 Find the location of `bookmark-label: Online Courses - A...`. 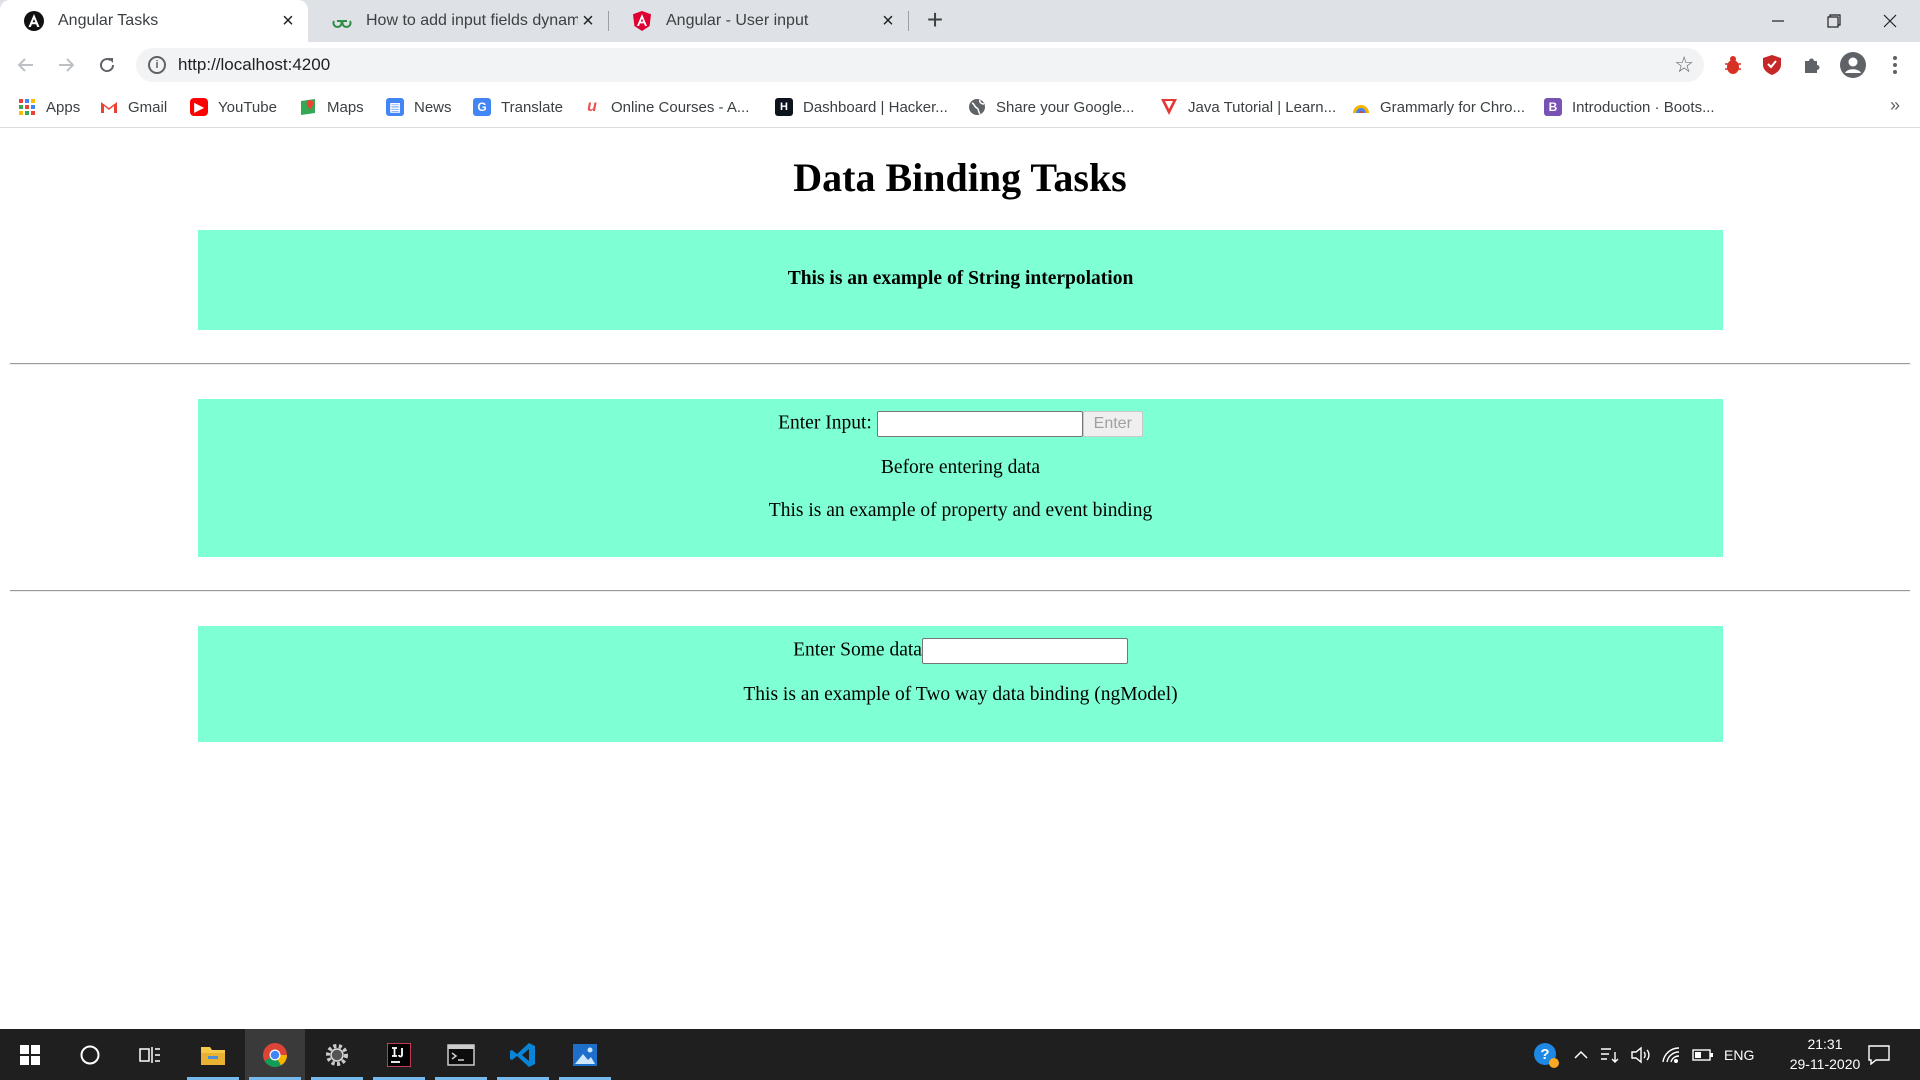

bookmark-label: Online Courses - A... is located at coordinates (680, 107).